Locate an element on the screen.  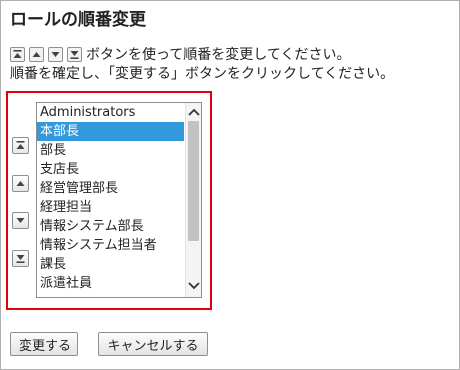
page-title: ロールの順番変更 is located at coordinates (78, 20).